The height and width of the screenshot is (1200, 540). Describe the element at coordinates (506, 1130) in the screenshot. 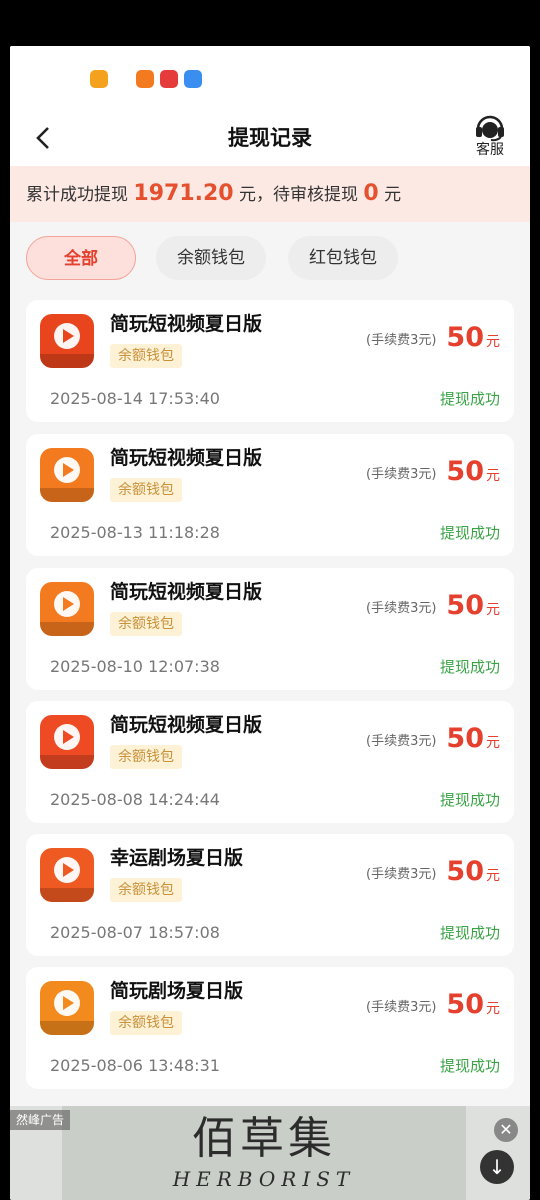

I see `close-icon: ✕` at that location.